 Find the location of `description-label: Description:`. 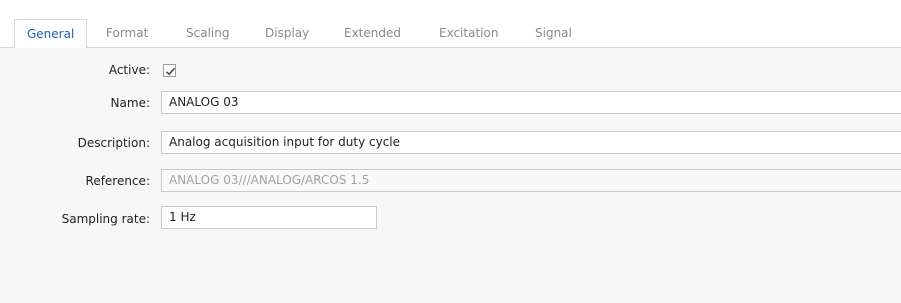

description-label: Description: is located at coordinates (113, 143).